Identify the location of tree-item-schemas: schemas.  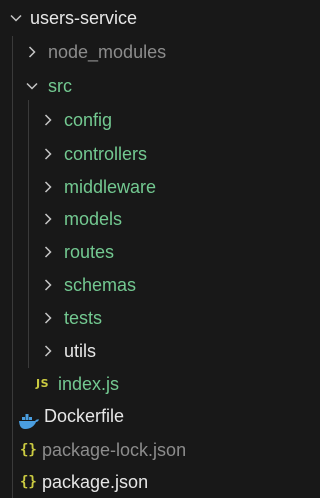
(144, 285).